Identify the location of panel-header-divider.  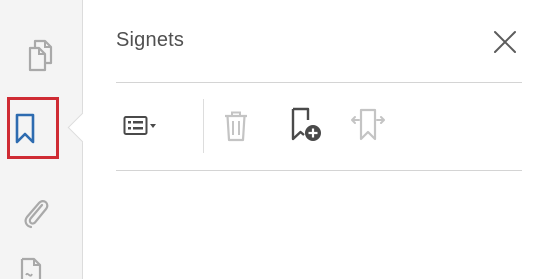
(319, 82).